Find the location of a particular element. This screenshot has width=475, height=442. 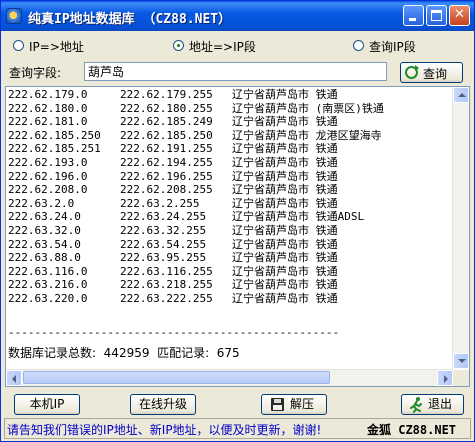

scroll-right-button is located at coordinates (445, 378).